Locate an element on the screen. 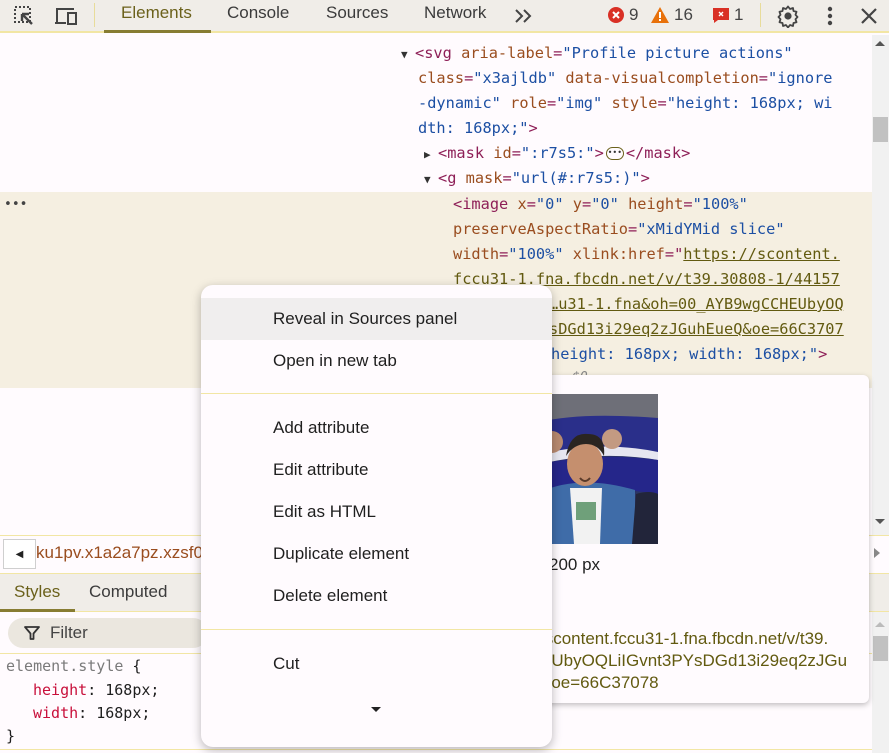 This screenshot has width=889, height=753. breadcrumb-scroll-left-button: ◀ is located at coordinates (19, 554).